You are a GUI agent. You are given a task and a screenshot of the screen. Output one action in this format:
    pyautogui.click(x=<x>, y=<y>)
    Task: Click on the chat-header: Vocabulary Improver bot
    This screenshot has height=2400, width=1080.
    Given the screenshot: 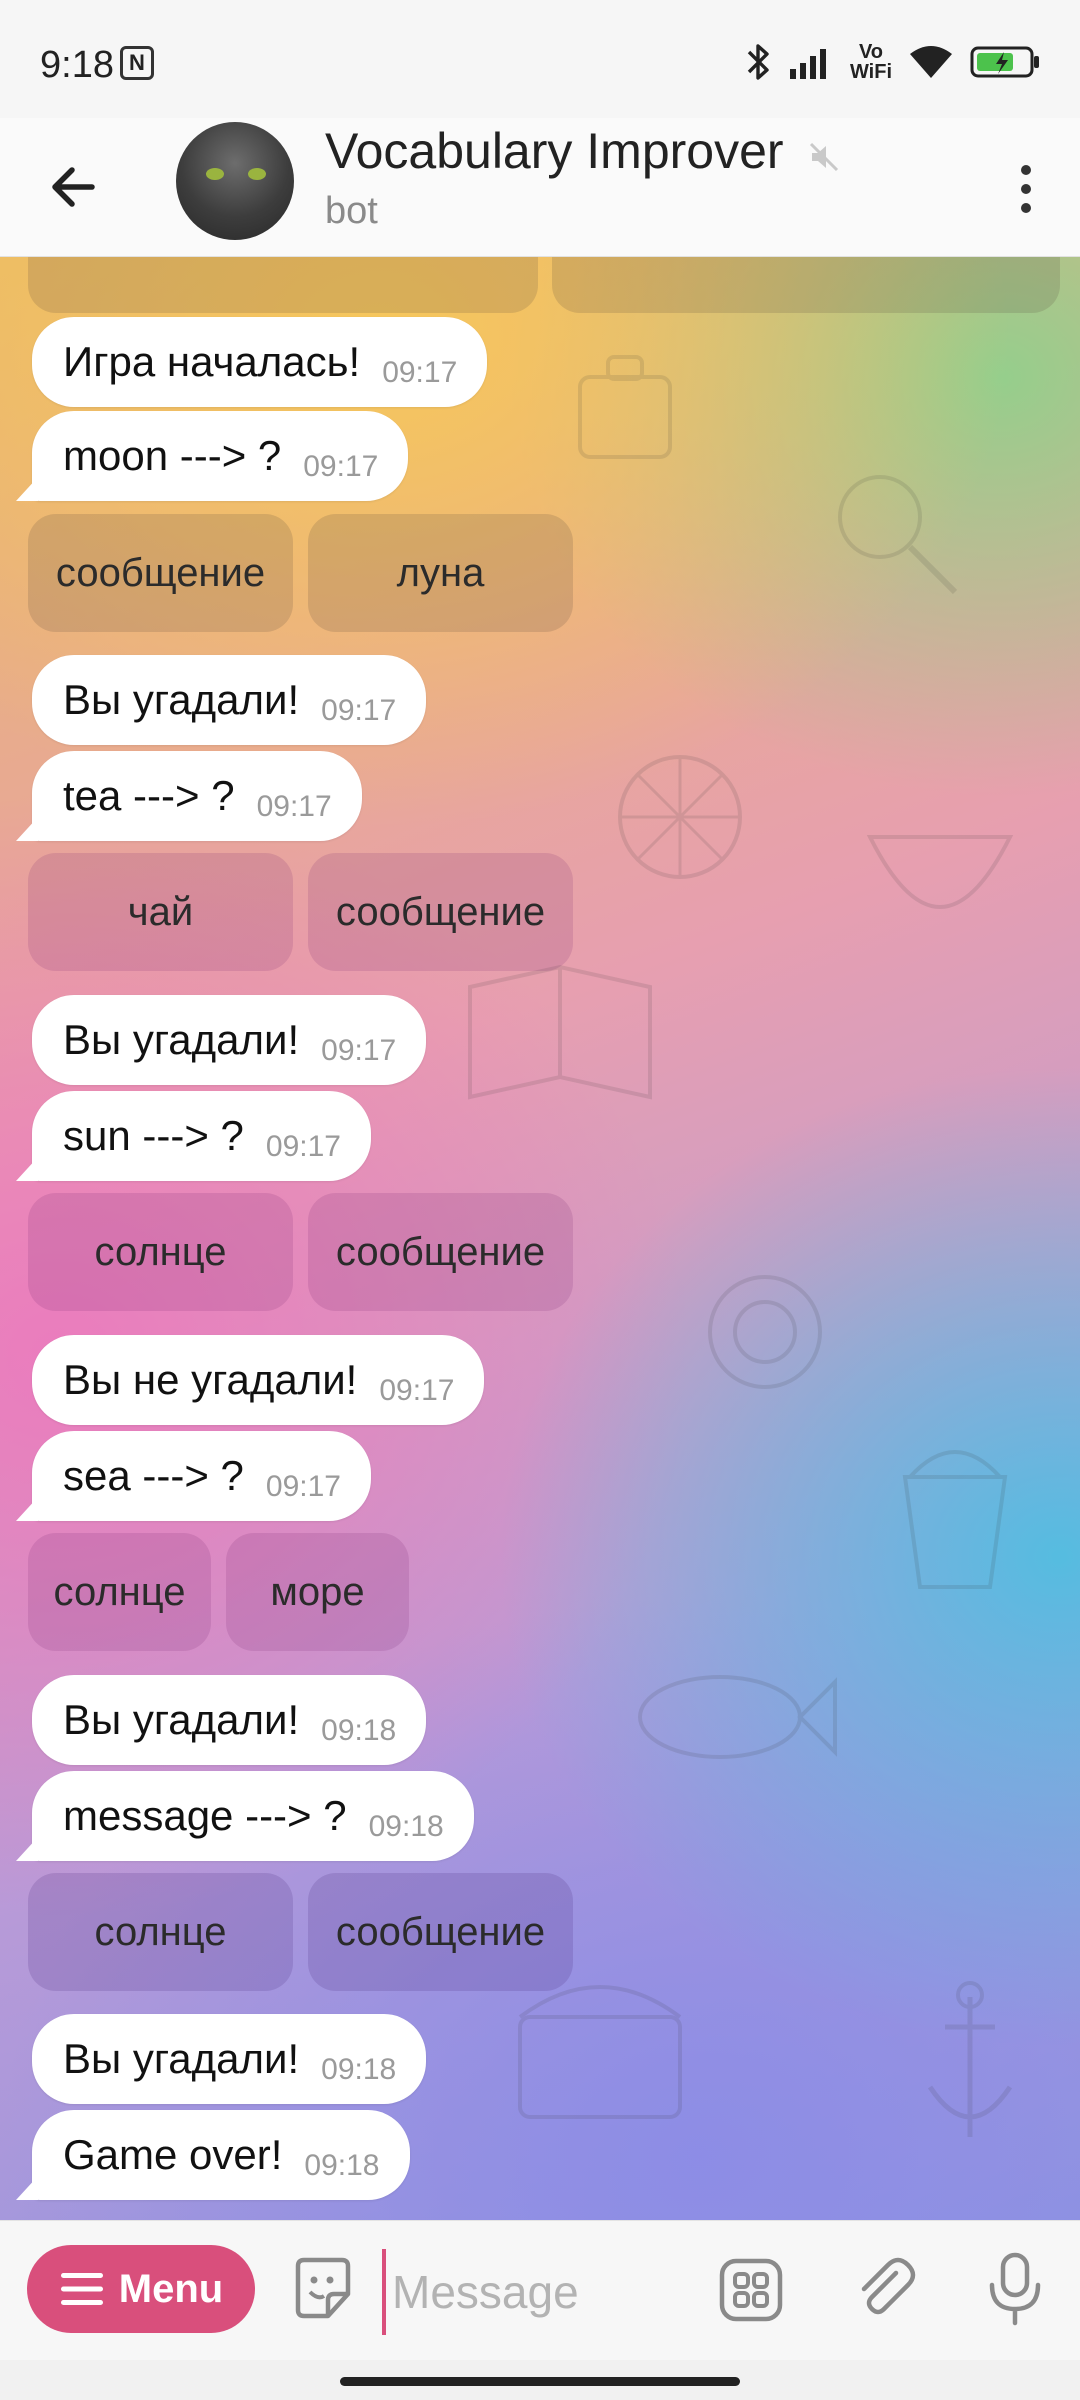 What is the action you would take?
    pyautogui.click(x=540, y=187)
    